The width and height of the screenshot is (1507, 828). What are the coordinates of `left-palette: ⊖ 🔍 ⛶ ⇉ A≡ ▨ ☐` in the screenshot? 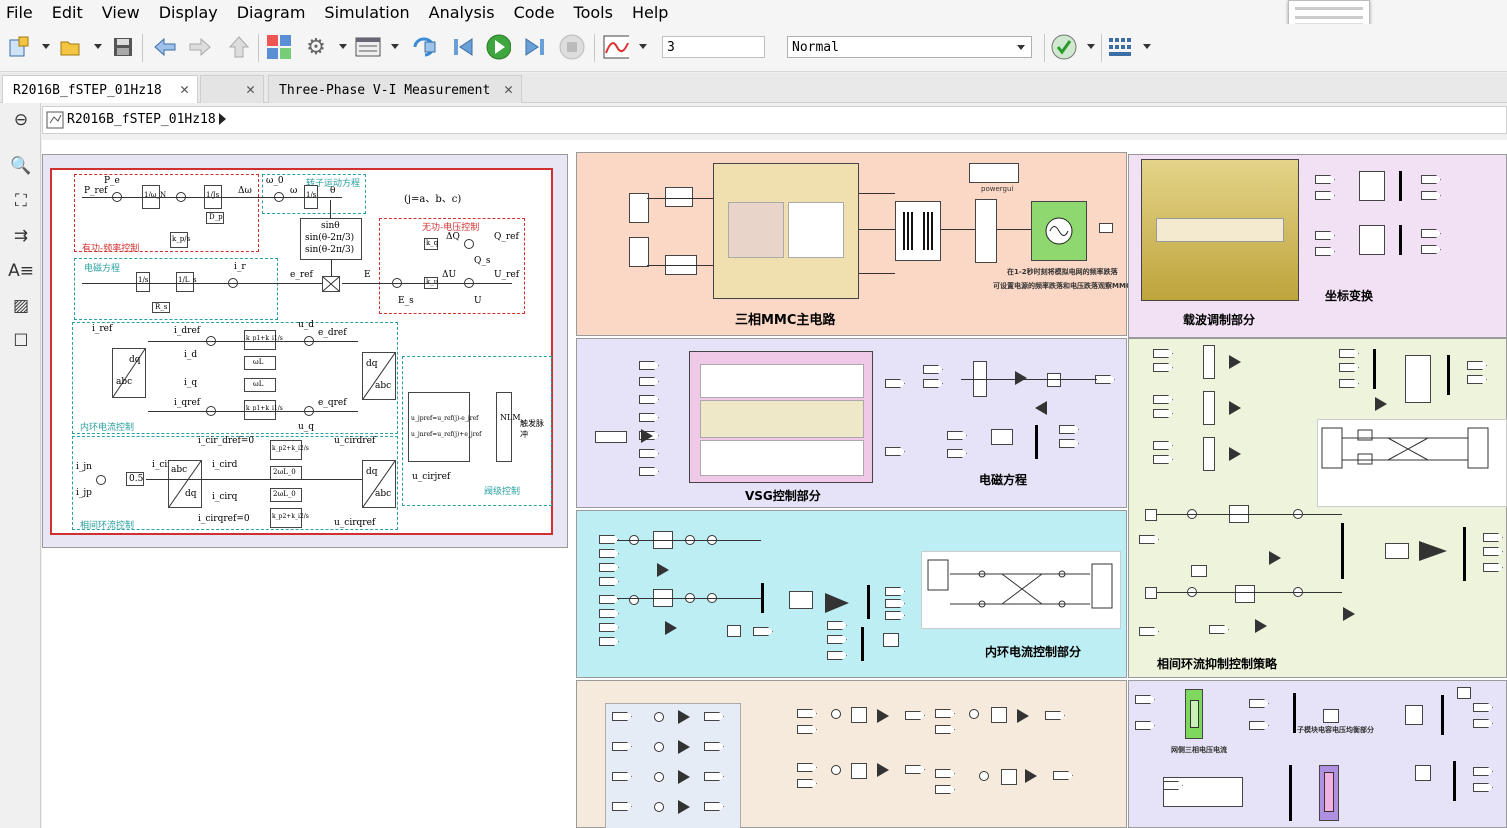 It's located at (20, 465).